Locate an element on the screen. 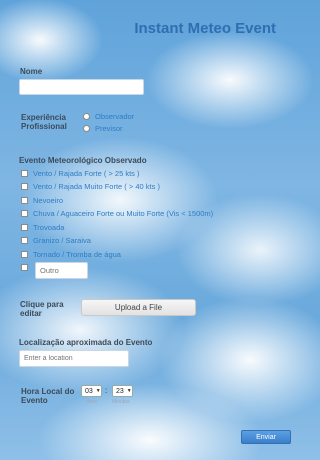  event-label: Evento Meteorológico Observado is located at coordinates (83, 160).